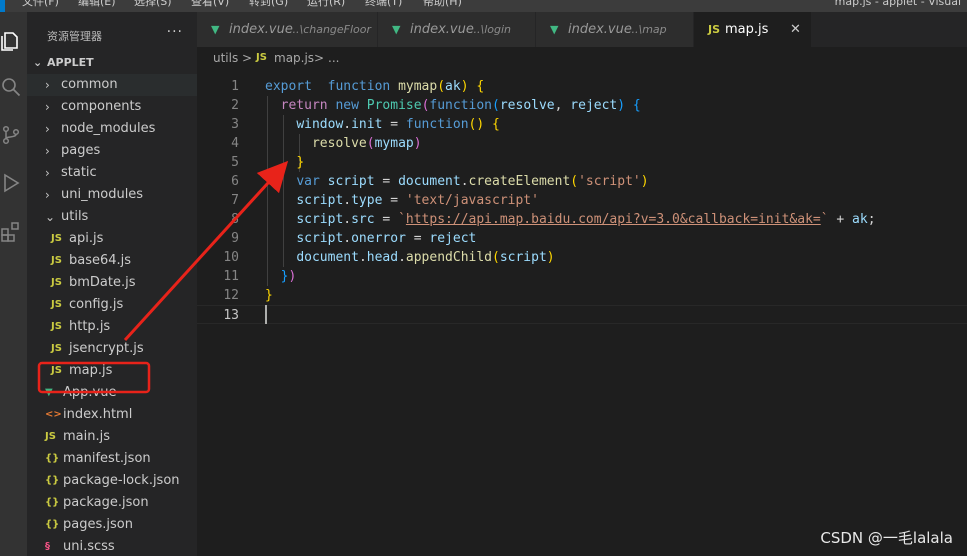 The image size is (967, 556). I want to click on explorer-icon, so click(11, 41).